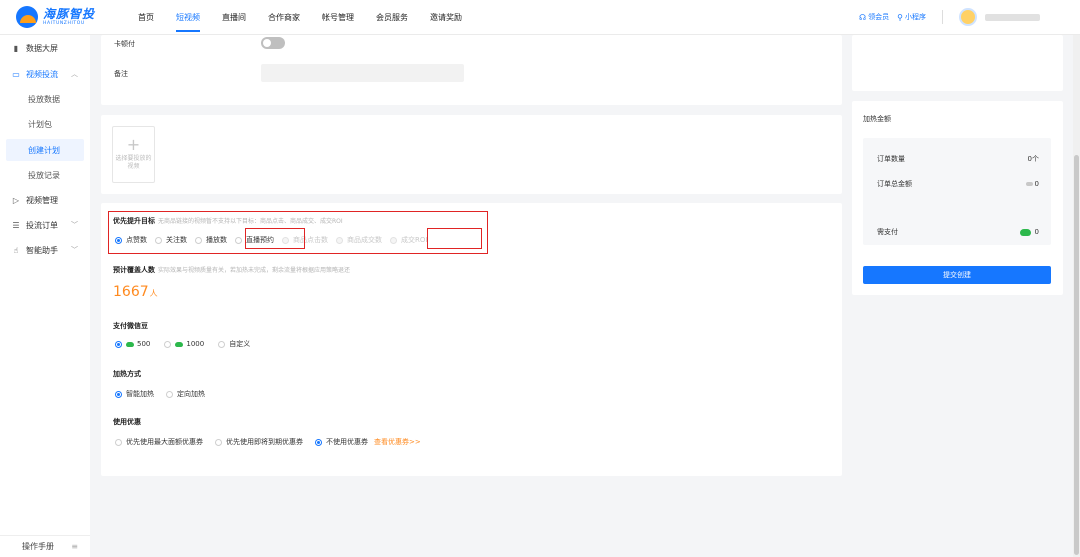 Image resolution: width=1080 pixels, height=557 pixels. What do you see at coordinates (863, 17) in the screenshot?
I see `headset-icon: ☊` at bounding box center [863, 17].